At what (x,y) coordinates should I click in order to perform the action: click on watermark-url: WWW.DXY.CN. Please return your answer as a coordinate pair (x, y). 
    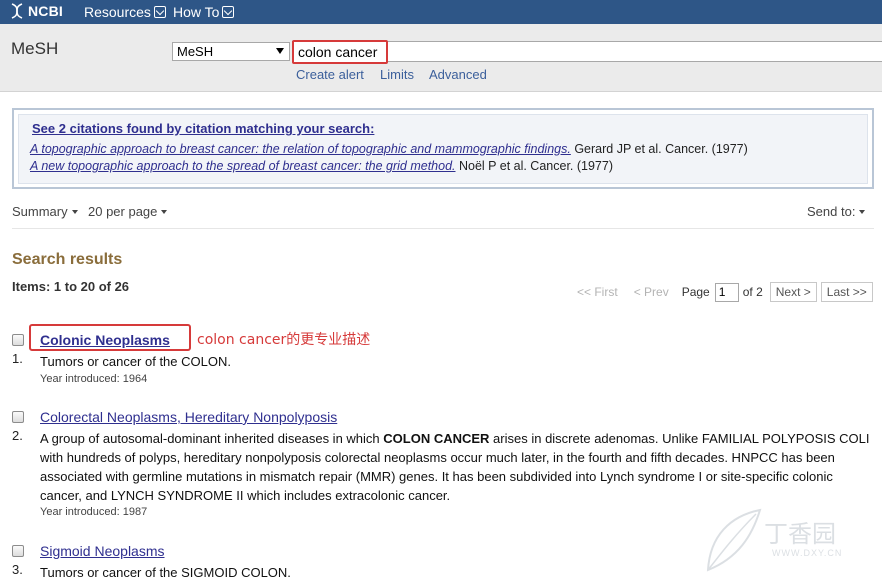
    Looking at the image, I should click on (807, 553).